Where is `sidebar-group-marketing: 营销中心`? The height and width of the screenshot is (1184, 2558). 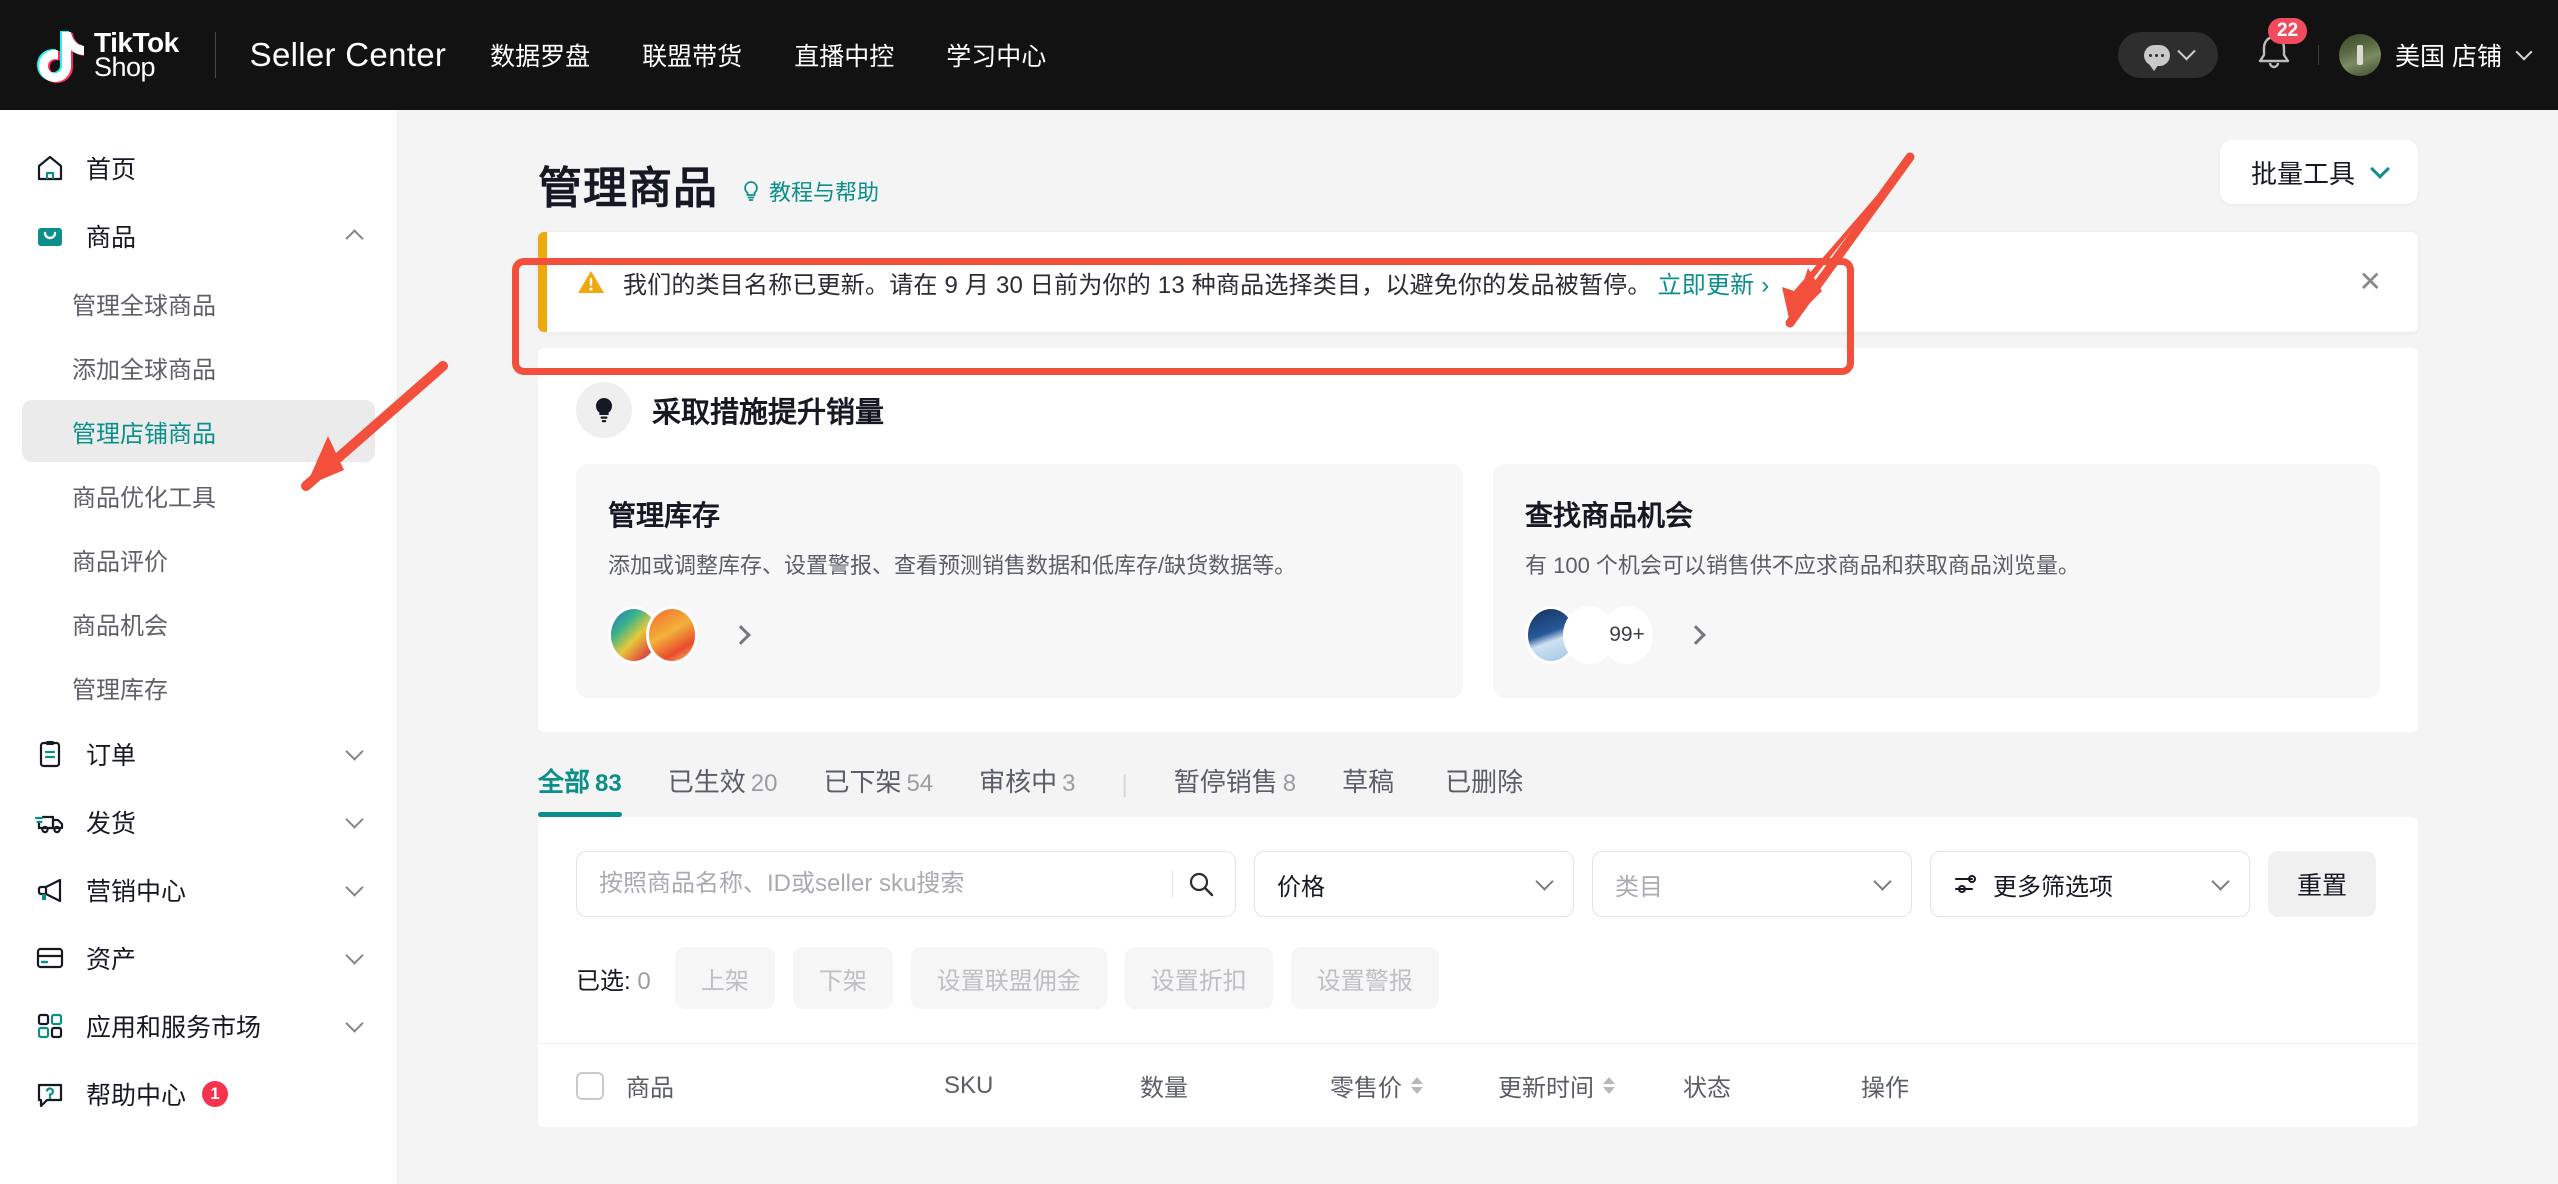
sidebar-group-marketing: 营销中心 is located at coordinates (198, 890).